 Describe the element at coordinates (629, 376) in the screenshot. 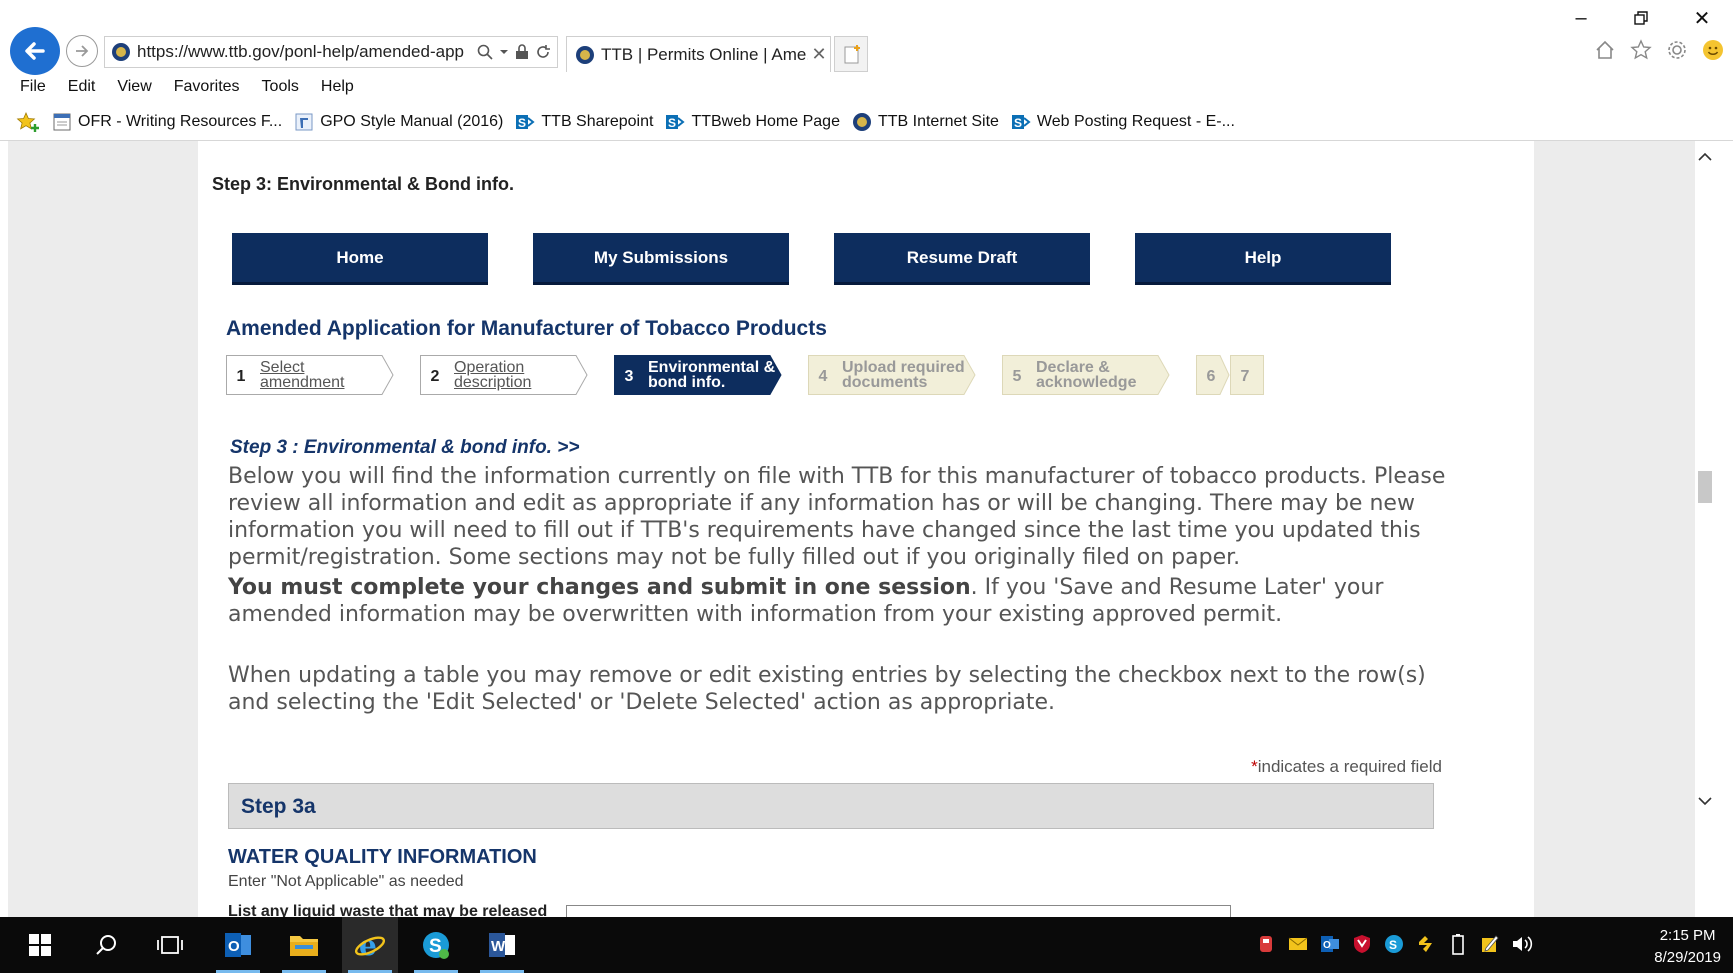

I see `step-number: 3` at that location.